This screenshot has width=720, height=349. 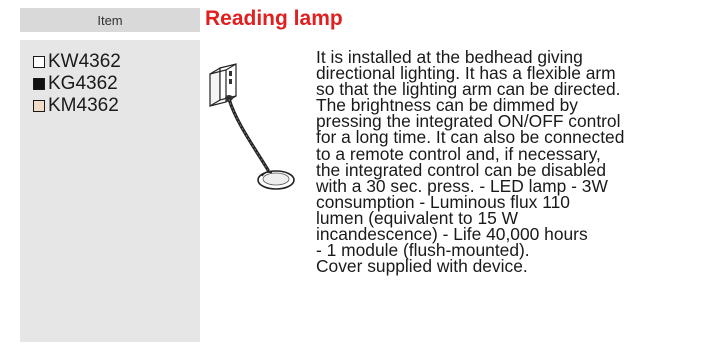 I want to click on flexible-arm, so click(x=248, y=134).